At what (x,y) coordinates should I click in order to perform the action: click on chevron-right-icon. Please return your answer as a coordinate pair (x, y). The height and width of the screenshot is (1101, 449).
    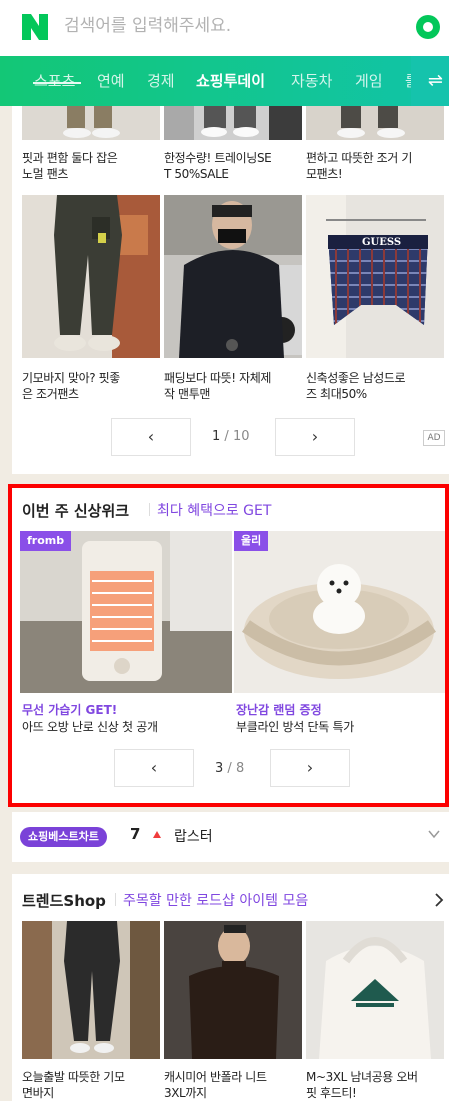
    Looking at the image, I should click on (439, 900).